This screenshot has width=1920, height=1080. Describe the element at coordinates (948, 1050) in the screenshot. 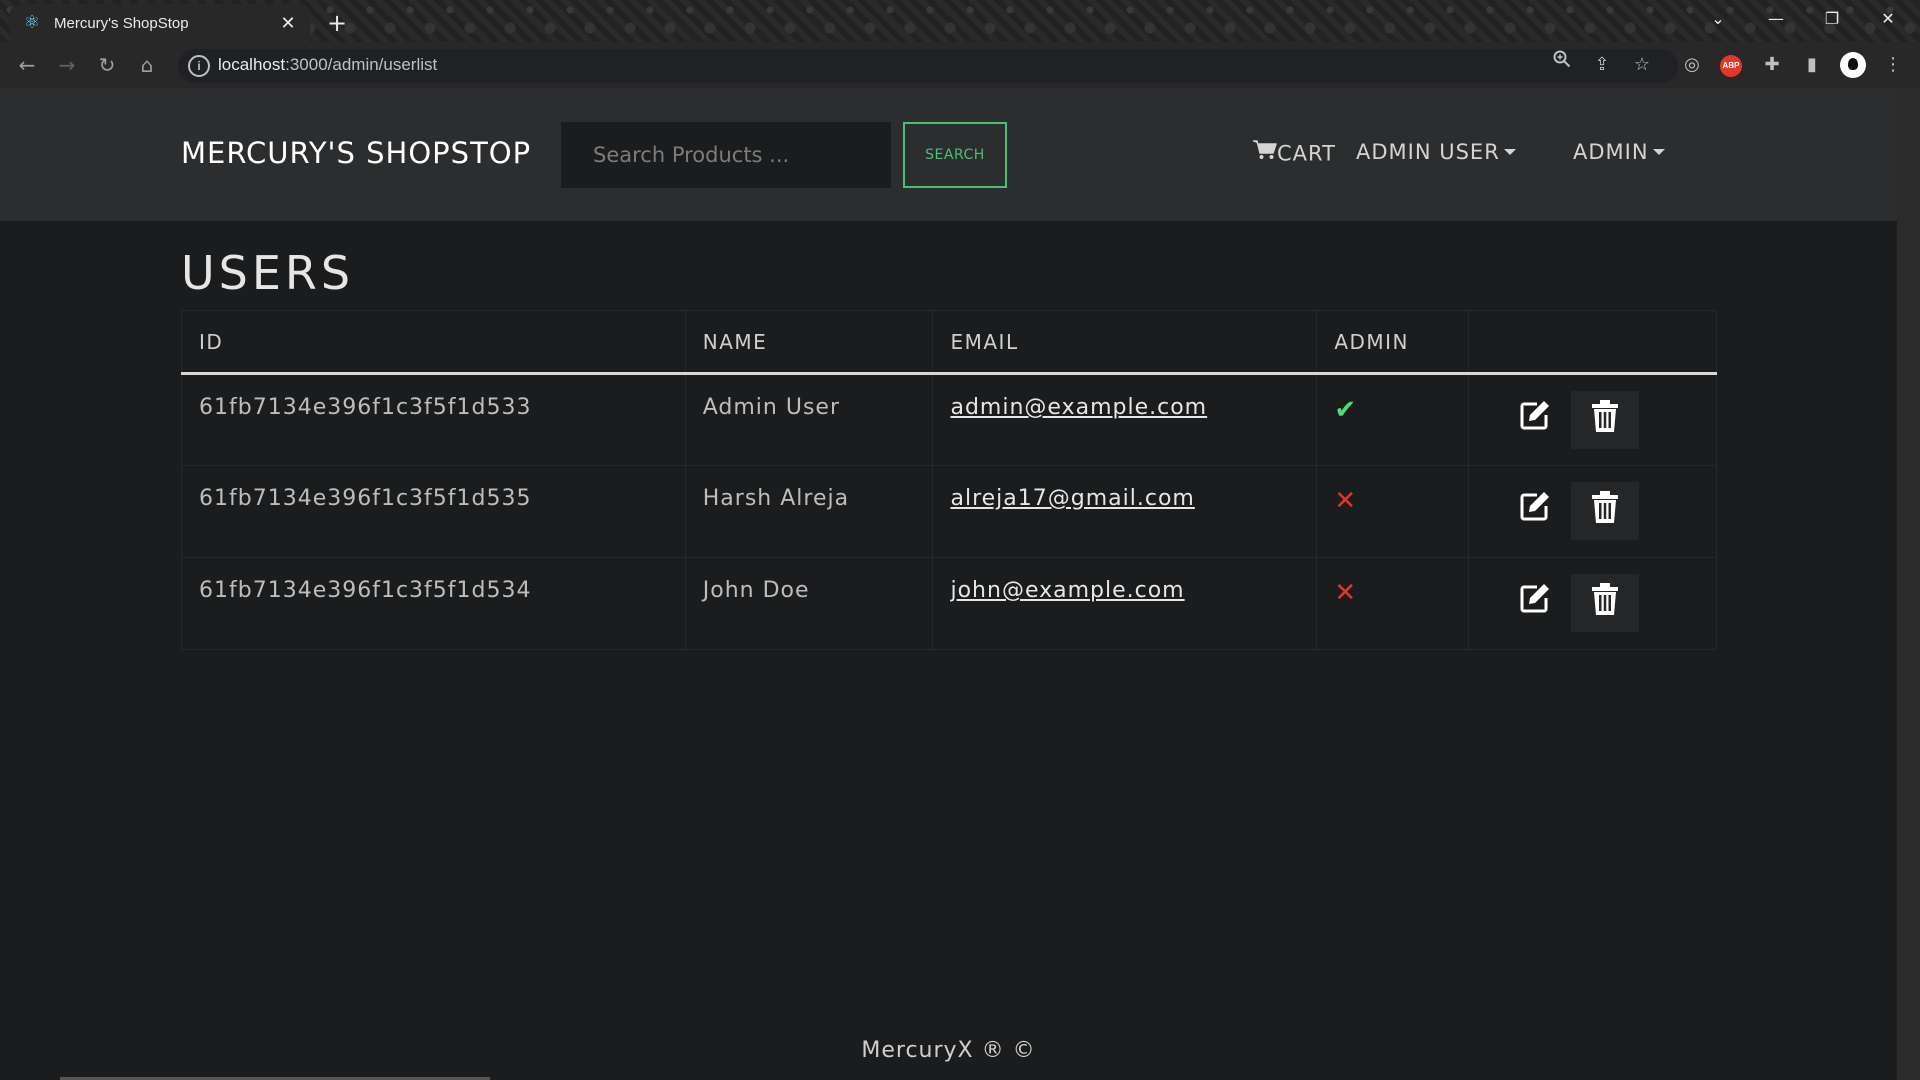

I see `site-footer: MercuryX ® ©` at that location.